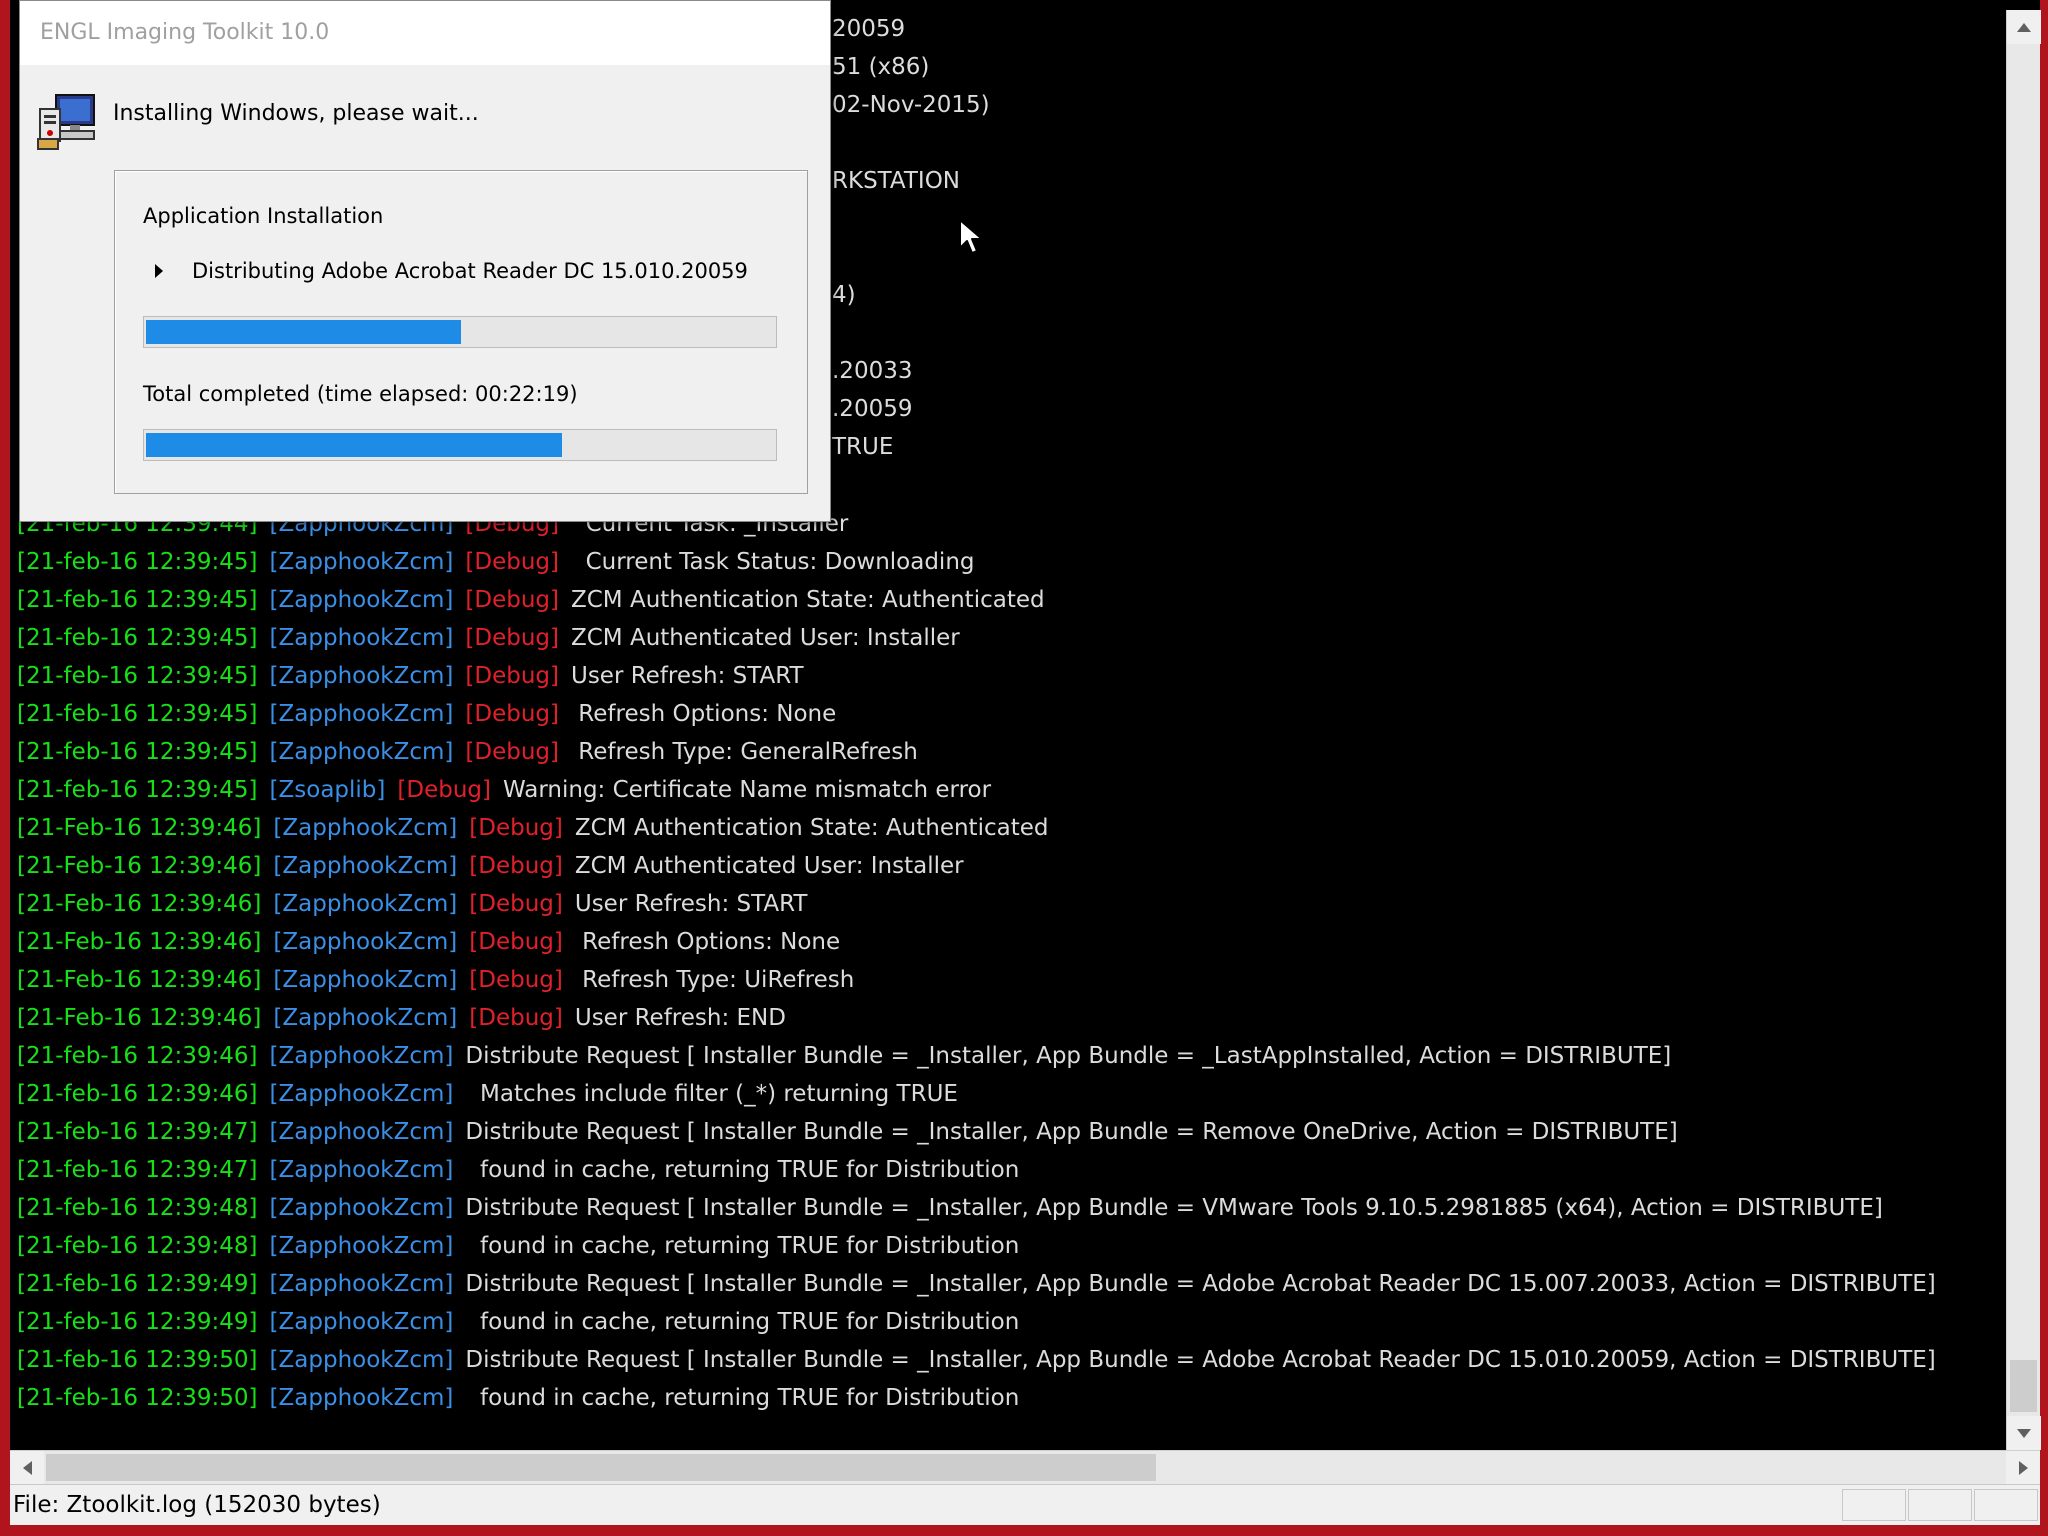 This screenshot has height=1536, width=2048. I want to click on log-line-fragment: TRUE, so click(862, 447).